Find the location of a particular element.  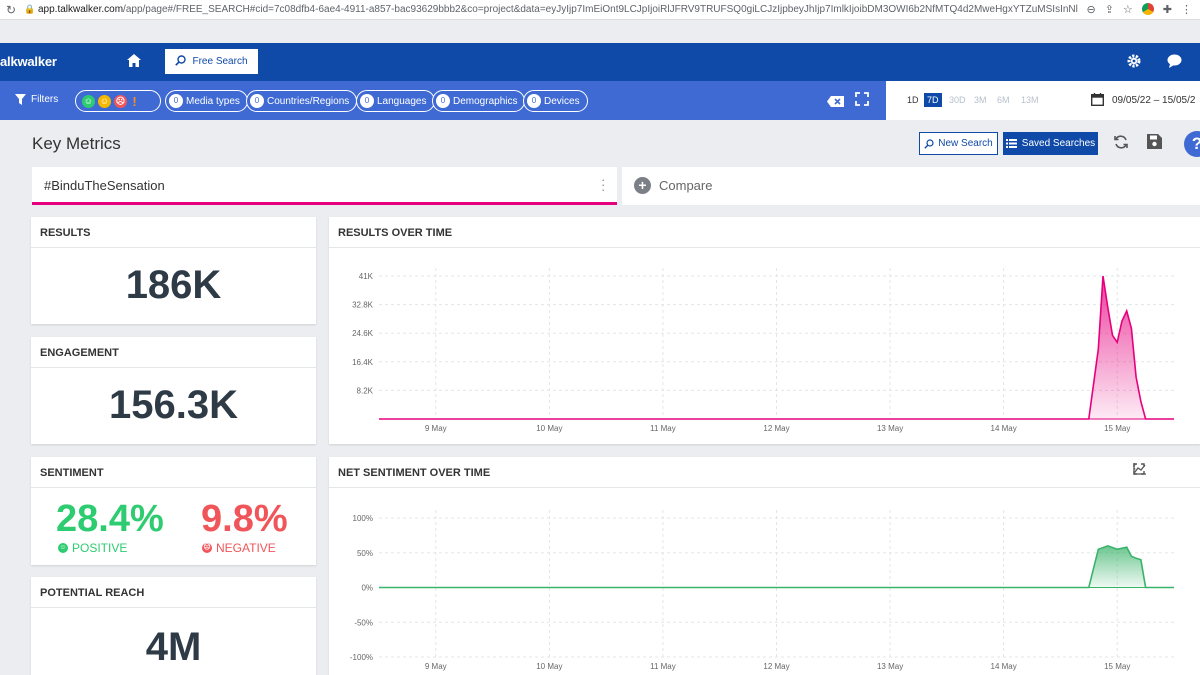

chip-languages: 0 Languages is located at coordinates (395, 101).